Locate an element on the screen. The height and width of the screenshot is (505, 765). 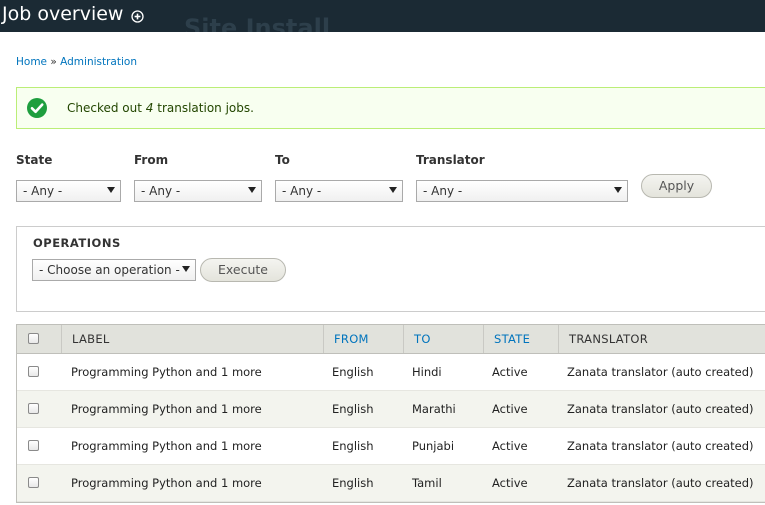
breadcrumb-administration-link: Administration is located at coordinates (98, 62).